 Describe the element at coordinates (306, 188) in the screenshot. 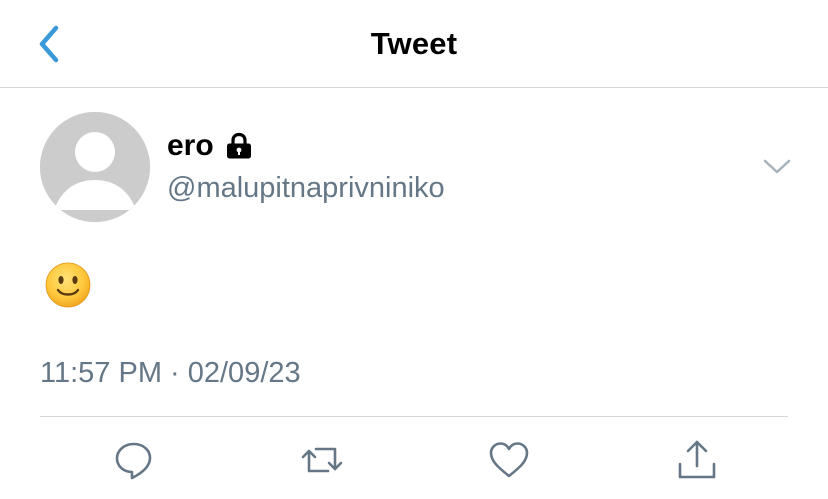

I see `user-handle: @malupitnaprivniniko` at that location.